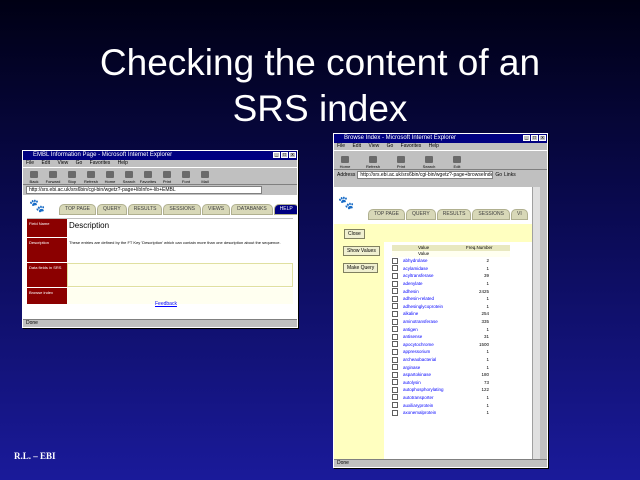  I want to click on go-button: Go, so click(498, 175).